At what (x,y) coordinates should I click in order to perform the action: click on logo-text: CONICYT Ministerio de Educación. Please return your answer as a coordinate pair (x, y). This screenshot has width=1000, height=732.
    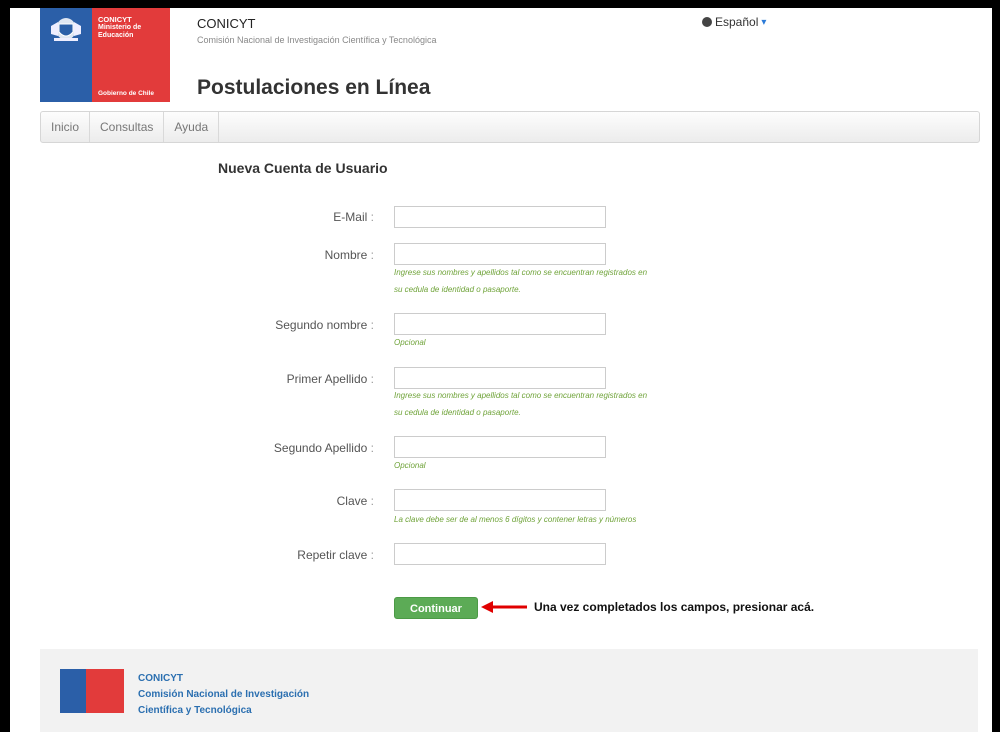
    Looking at the image, I should click on (134, 28).